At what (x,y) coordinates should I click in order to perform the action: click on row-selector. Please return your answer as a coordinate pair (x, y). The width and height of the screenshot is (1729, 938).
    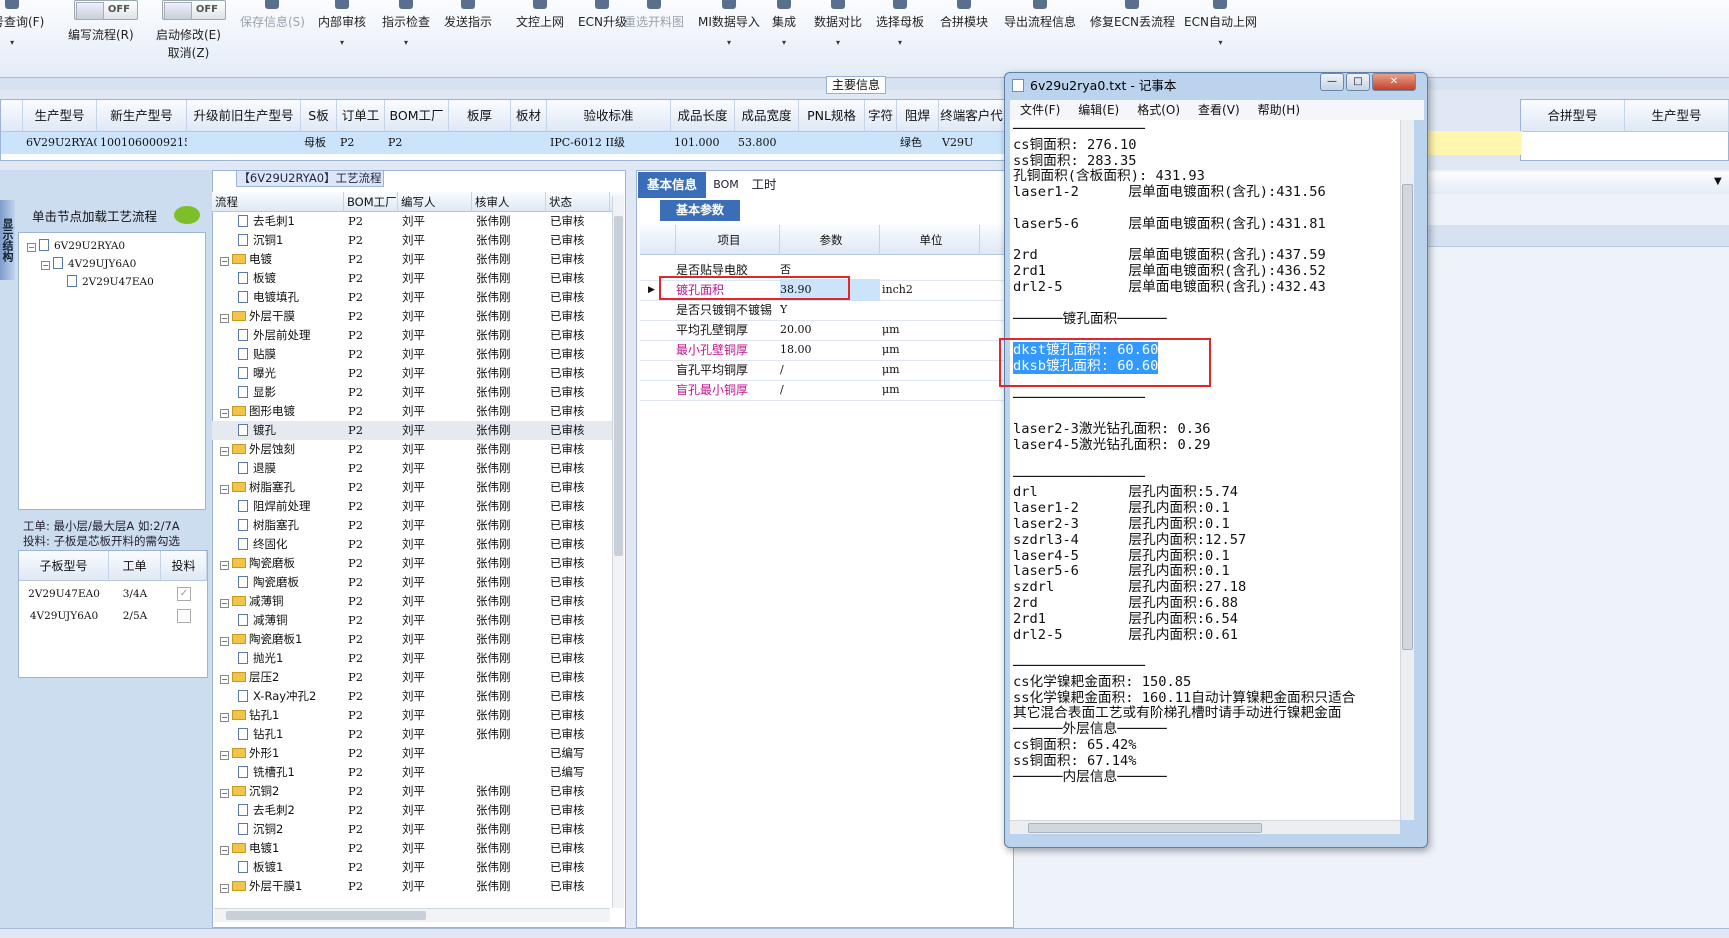
    Looking at the image, I should click on (12, 143).